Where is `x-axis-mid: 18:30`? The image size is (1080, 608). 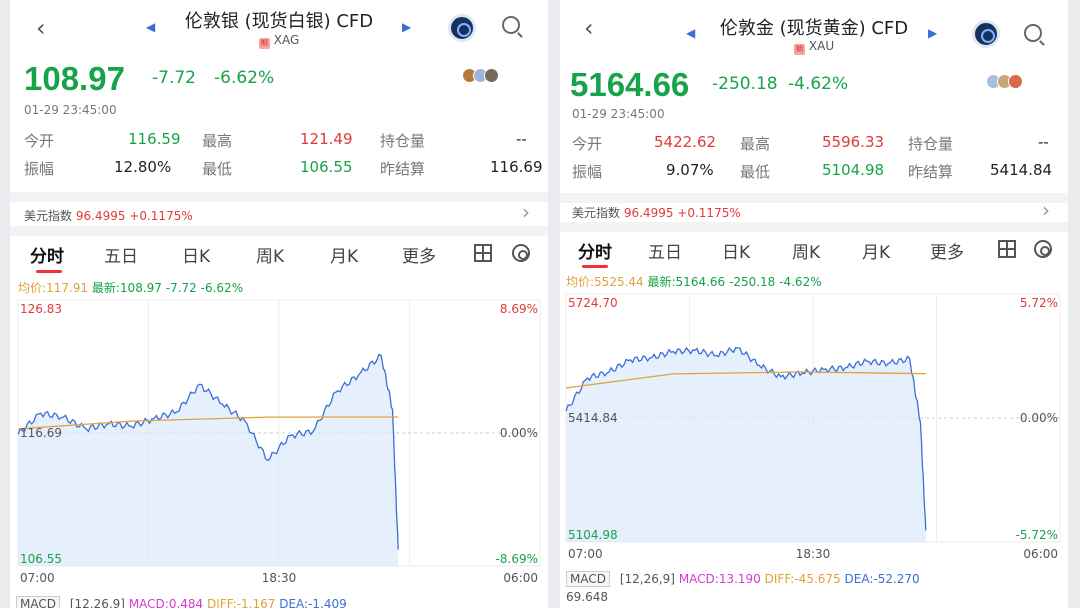 x-axis-mid: 18:30 is located at coordinates (279, 578).